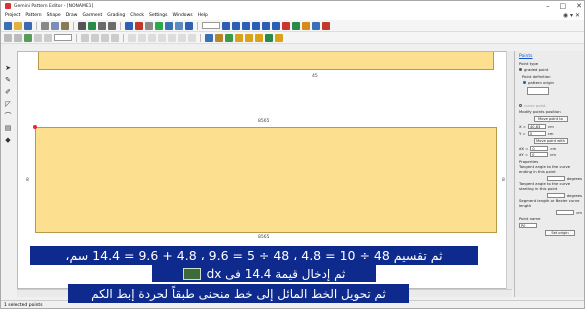 This screenshot has width=585, height=309. I want to click on graded-point-option: graded point, so click(550, 69).